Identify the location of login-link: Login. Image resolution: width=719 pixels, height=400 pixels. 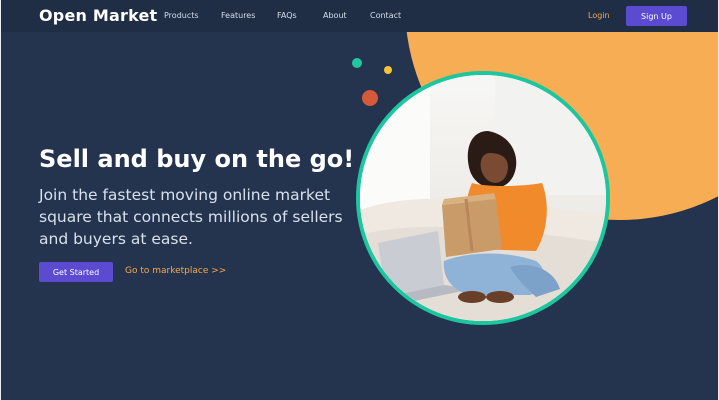
(599, 15).